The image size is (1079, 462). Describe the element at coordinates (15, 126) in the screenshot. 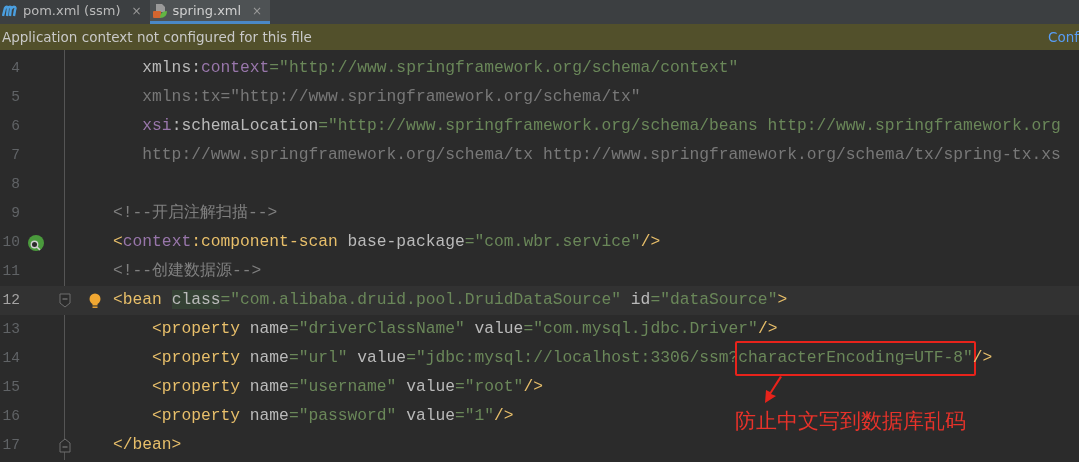

I see `line-number: 6` at that location.